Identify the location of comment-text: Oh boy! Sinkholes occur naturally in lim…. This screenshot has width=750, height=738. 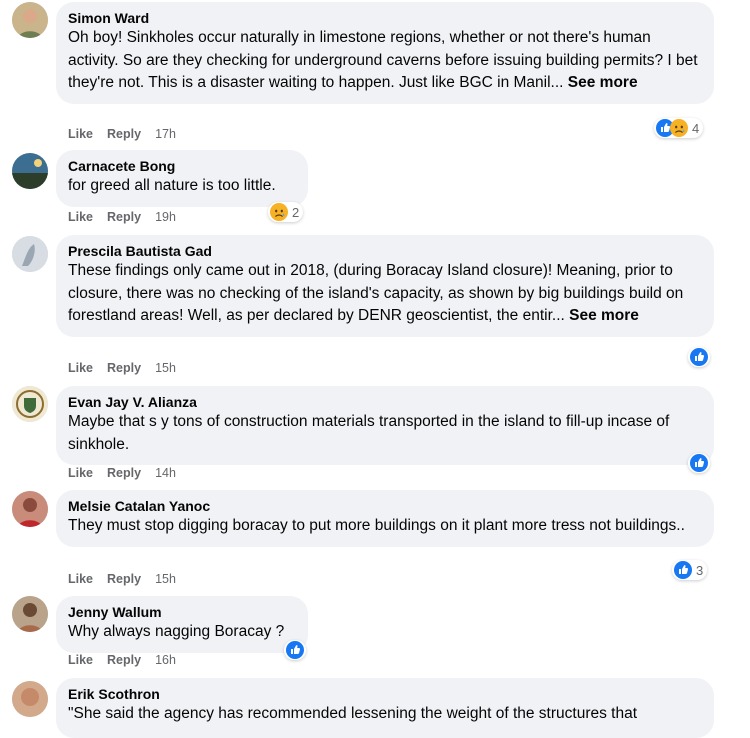
(385, 61).